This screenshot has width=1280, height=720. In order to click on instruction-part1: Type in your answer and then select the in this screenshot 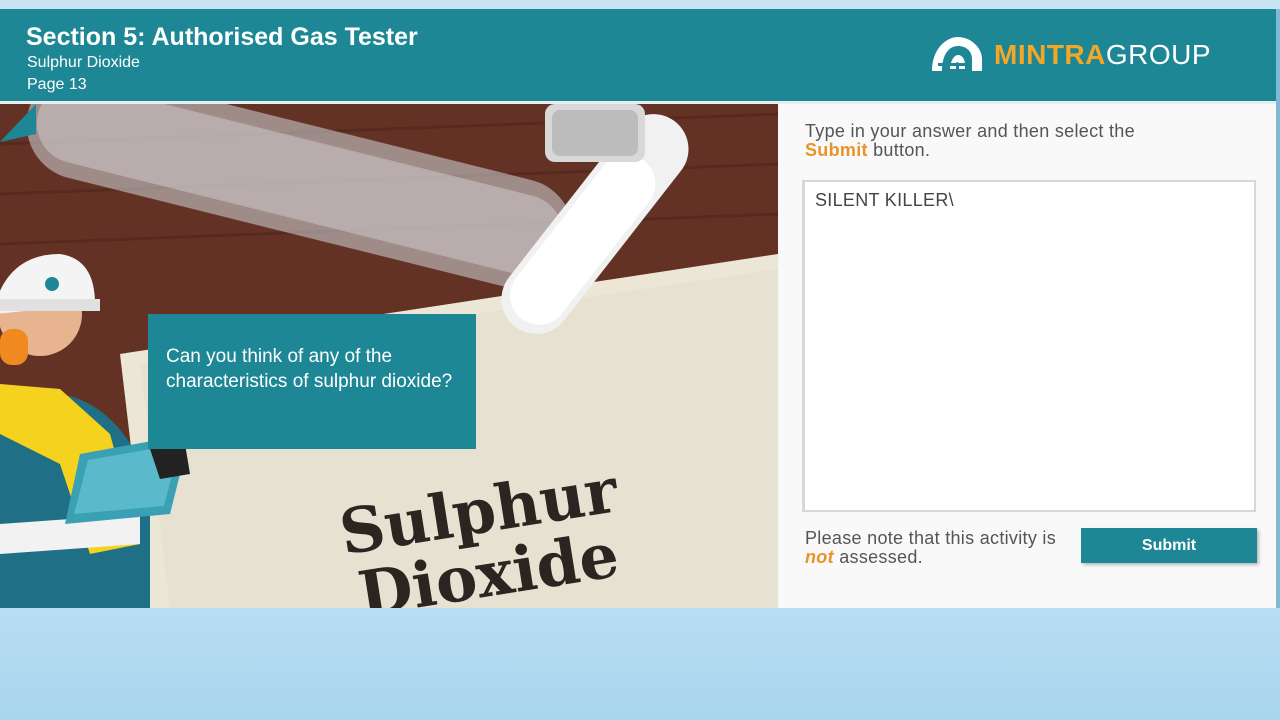, I will do `click(970, 131)`.